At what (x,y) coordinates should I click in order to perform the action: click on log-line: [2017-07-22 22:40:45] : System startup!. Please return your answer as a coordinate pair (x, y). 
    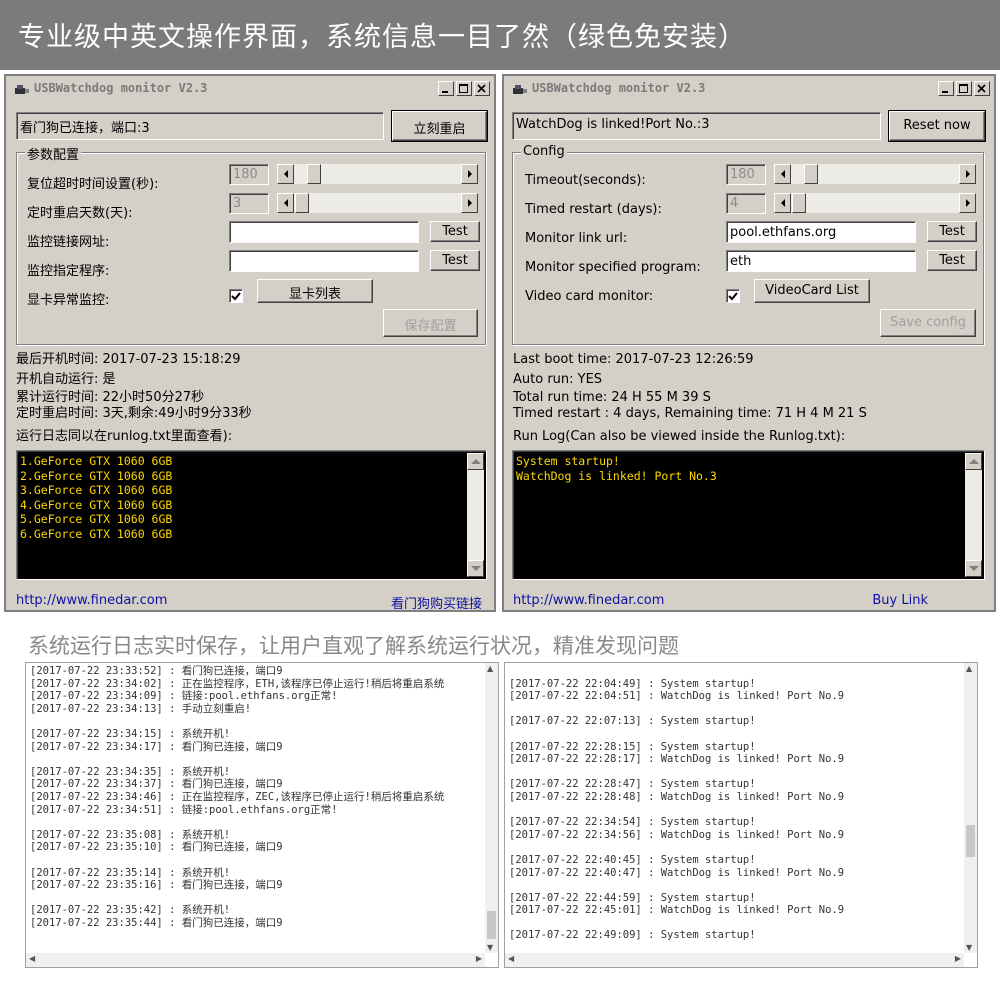
    Looking at the image, I should click on (632, 859).